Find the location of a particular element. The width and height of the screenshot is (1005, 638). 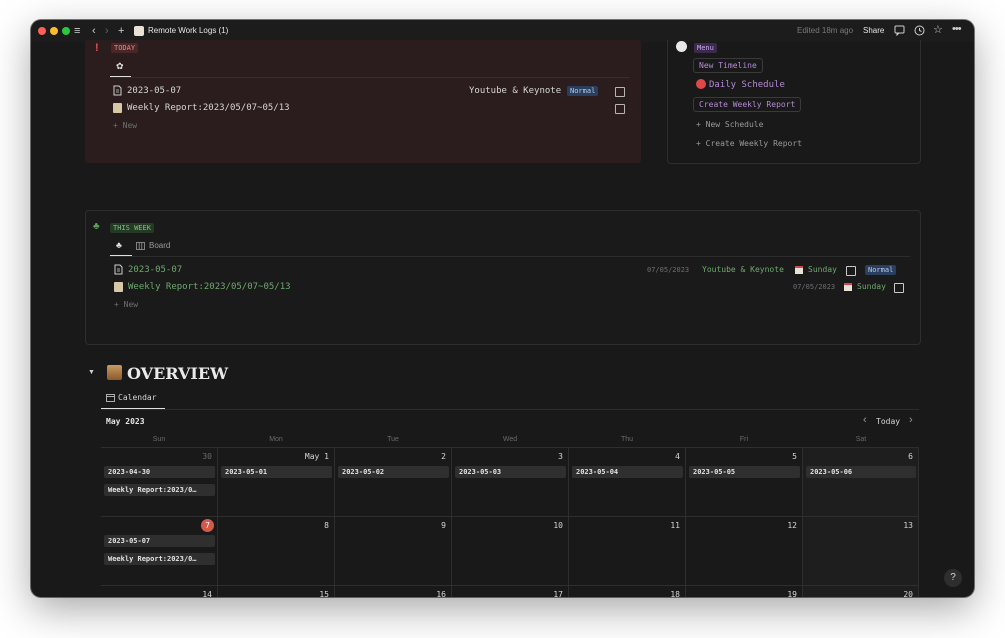

calendar-day: 9 is located at coordinates (393, 551).